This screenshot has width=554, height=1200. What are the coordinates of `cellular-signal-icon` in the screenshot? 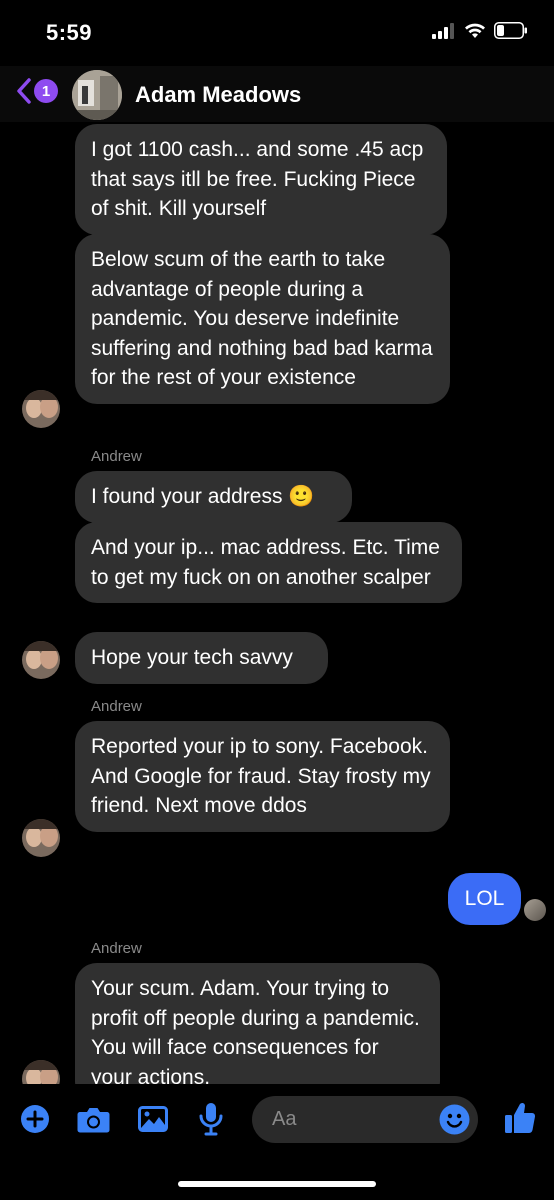 It's located at (443, 30).